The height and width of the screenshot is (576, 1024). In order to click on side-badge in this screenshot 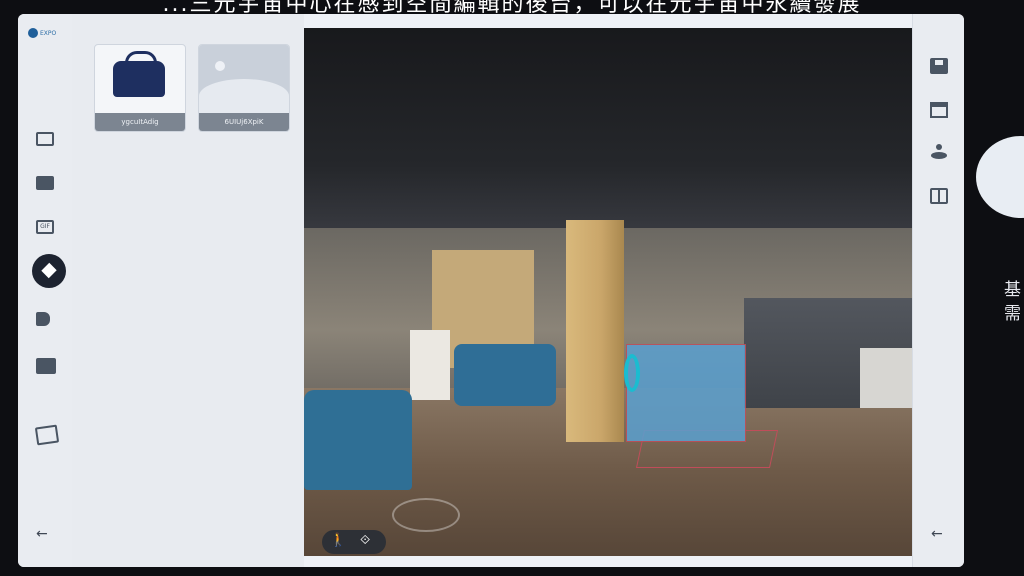, I will do `click(1000, 177)`.